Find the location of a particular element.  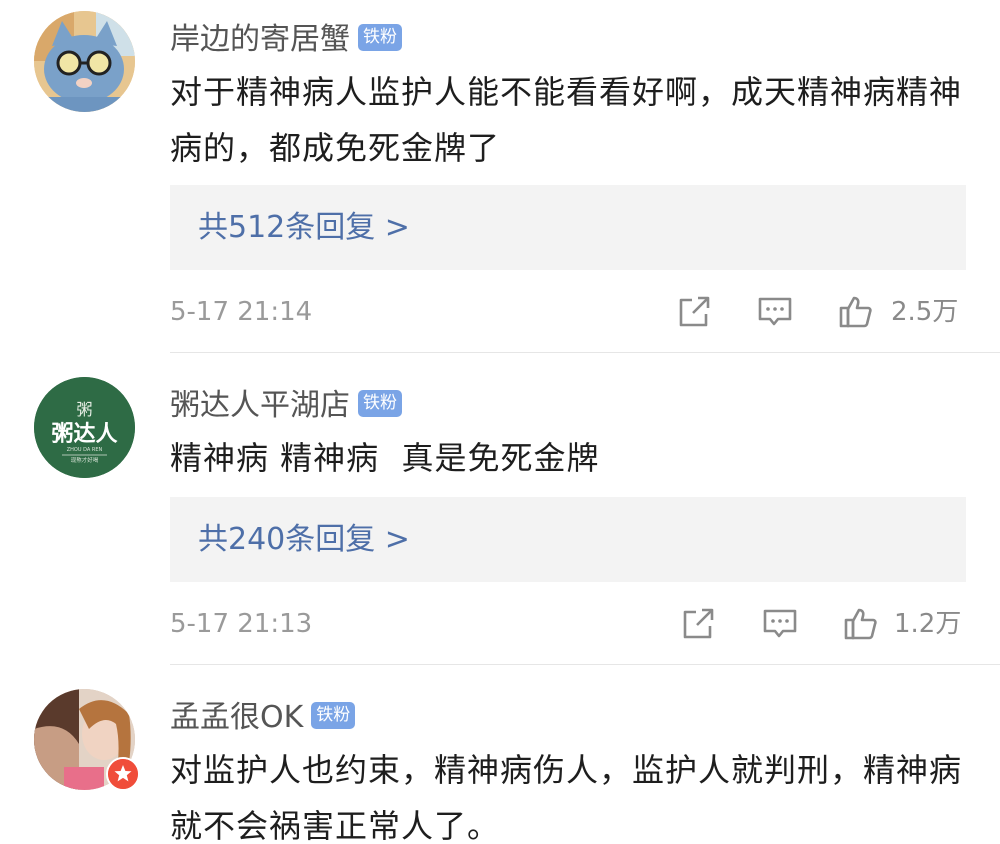

star-badge-icon is located at coordinates (123, 774).